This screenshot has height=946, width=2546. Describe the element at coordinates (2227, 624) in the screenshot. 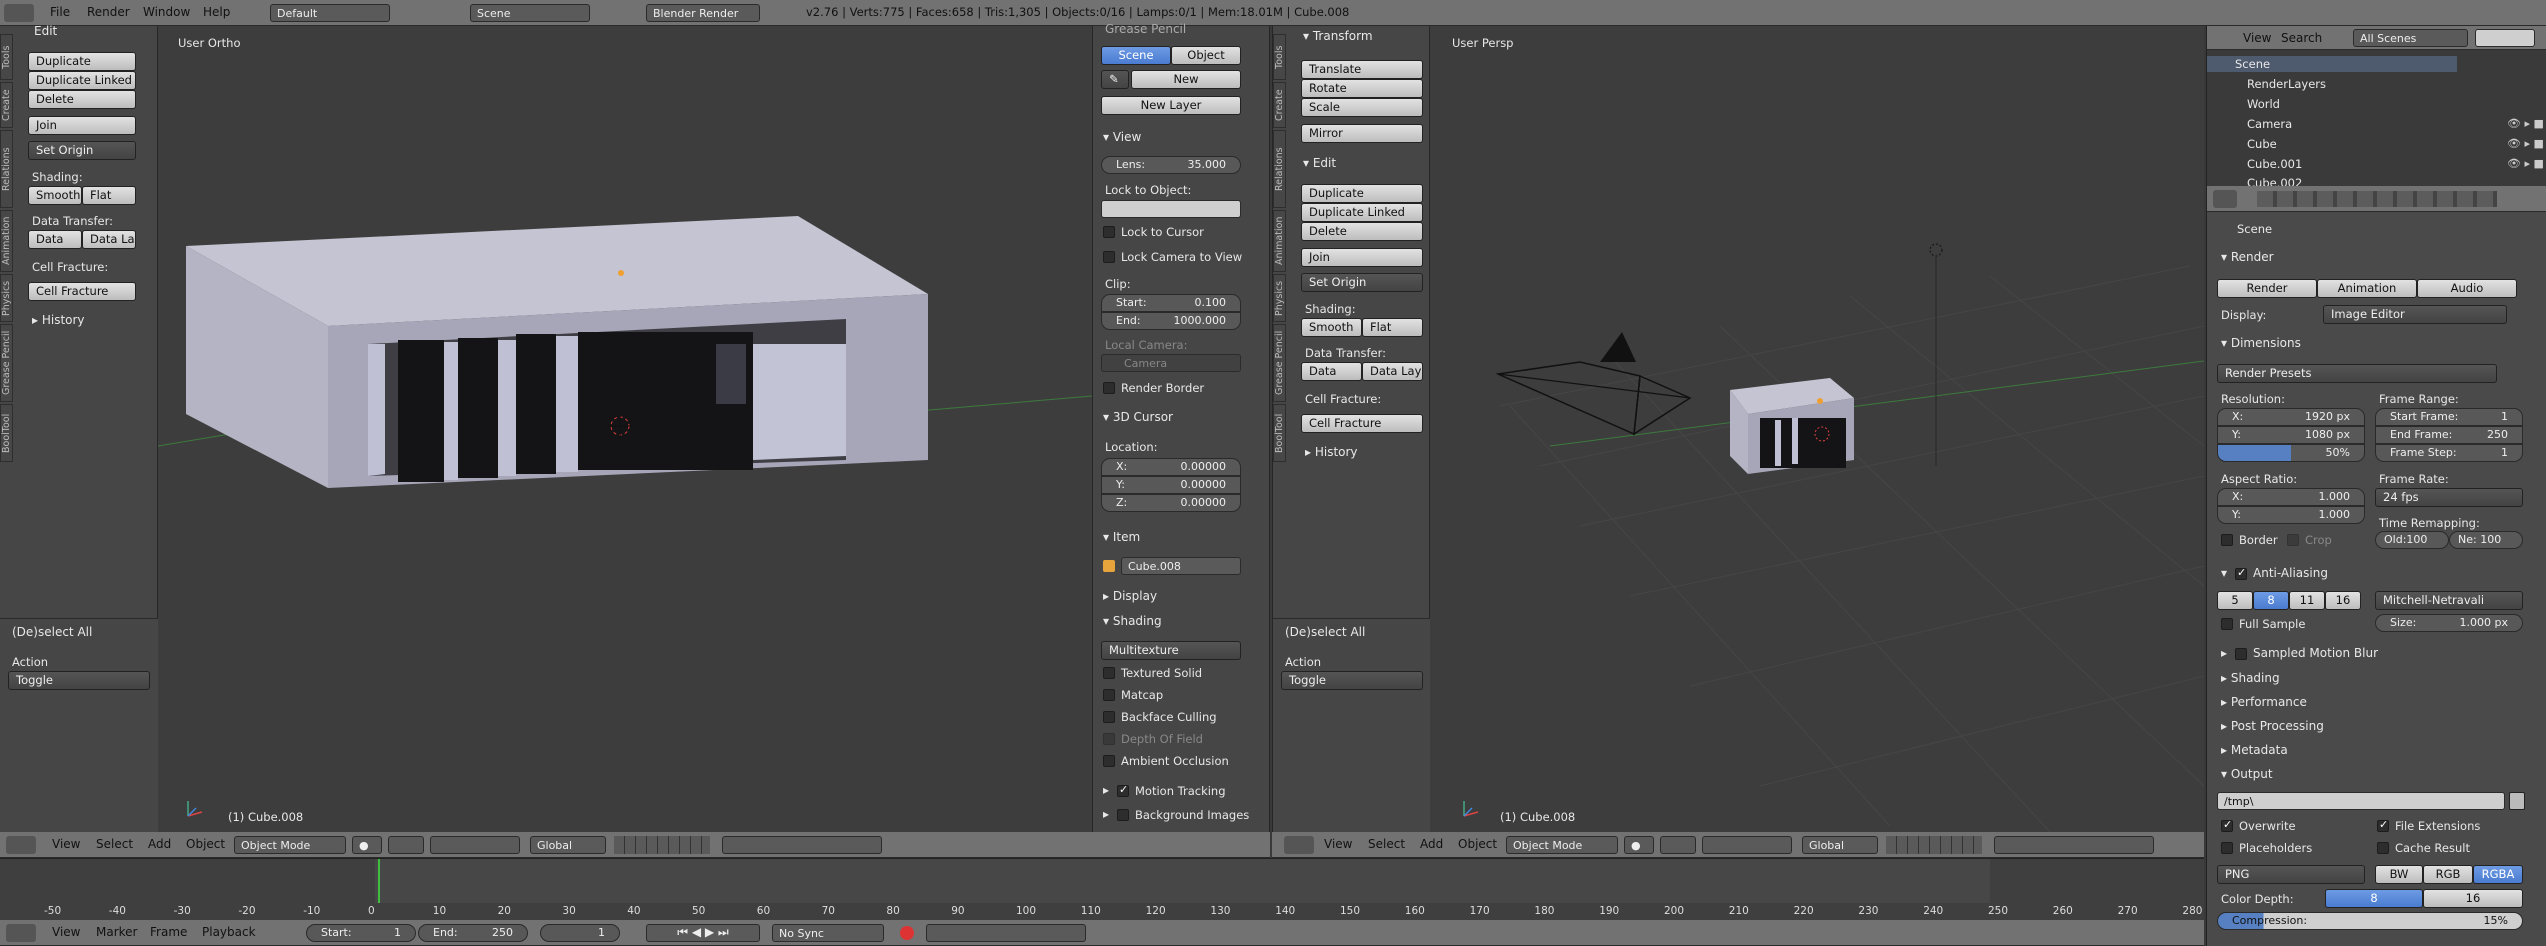

I see `full-sample-checkbox` at that location.